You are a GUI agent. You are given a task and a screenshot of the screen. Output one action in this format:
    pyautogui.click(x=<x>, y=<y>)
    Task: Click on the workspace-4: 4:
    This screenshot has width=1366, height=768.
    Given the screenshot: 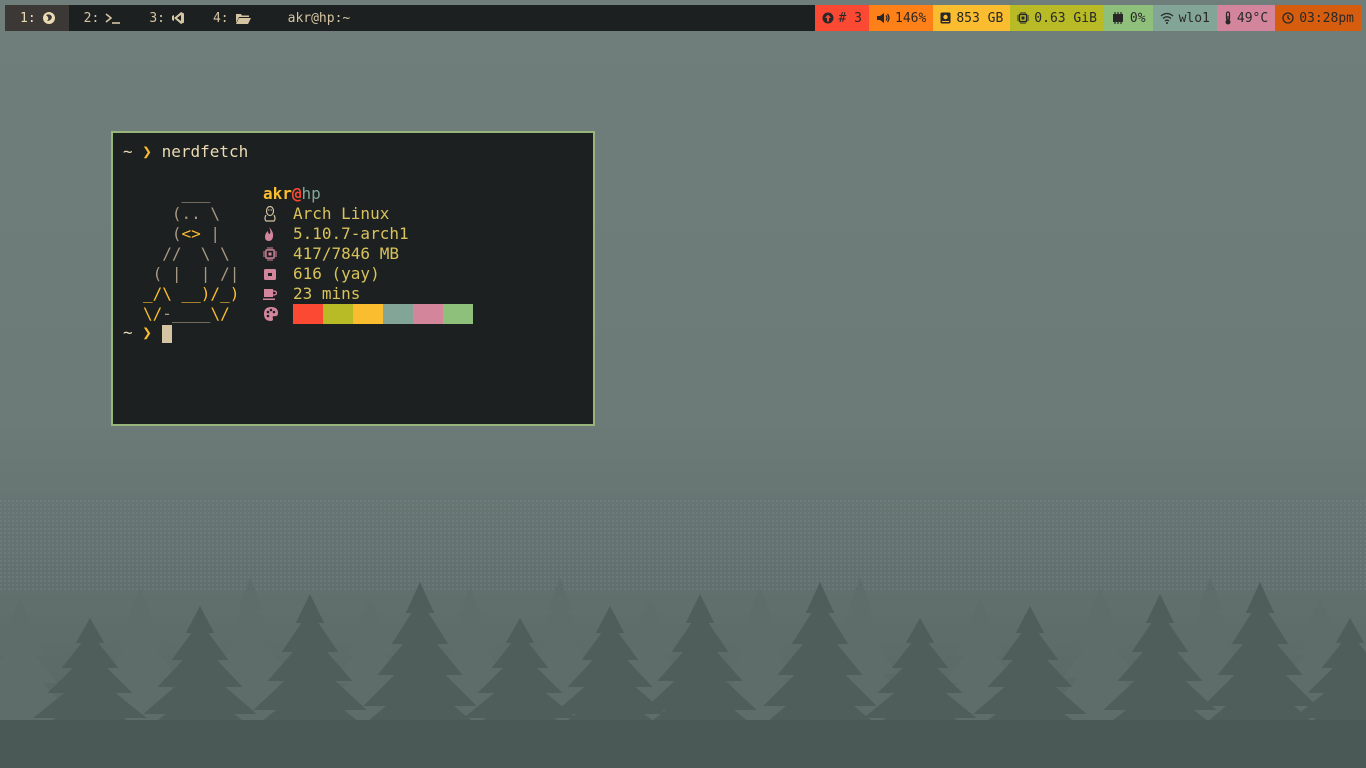 What is the action you would take?
    pyautogui.click(x=231, y=18)
    